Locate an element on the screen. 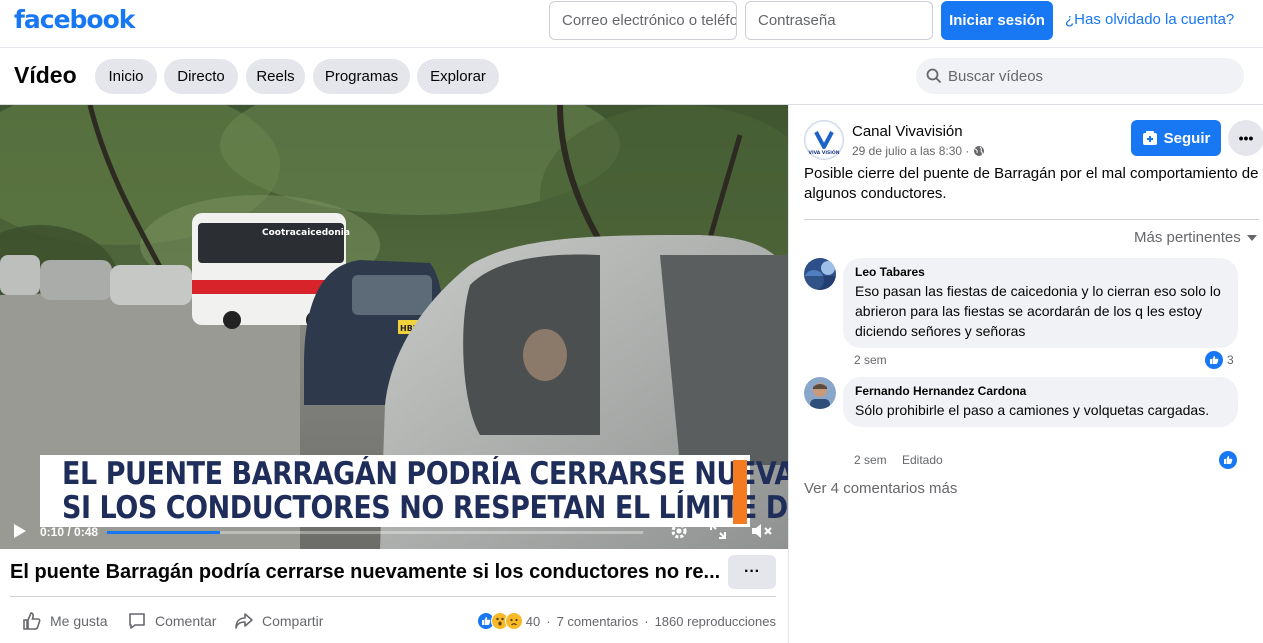 This screenshot has height=643, width=1263. video-time: 0:10 / 0:48 is located at coordinates (69, 532).